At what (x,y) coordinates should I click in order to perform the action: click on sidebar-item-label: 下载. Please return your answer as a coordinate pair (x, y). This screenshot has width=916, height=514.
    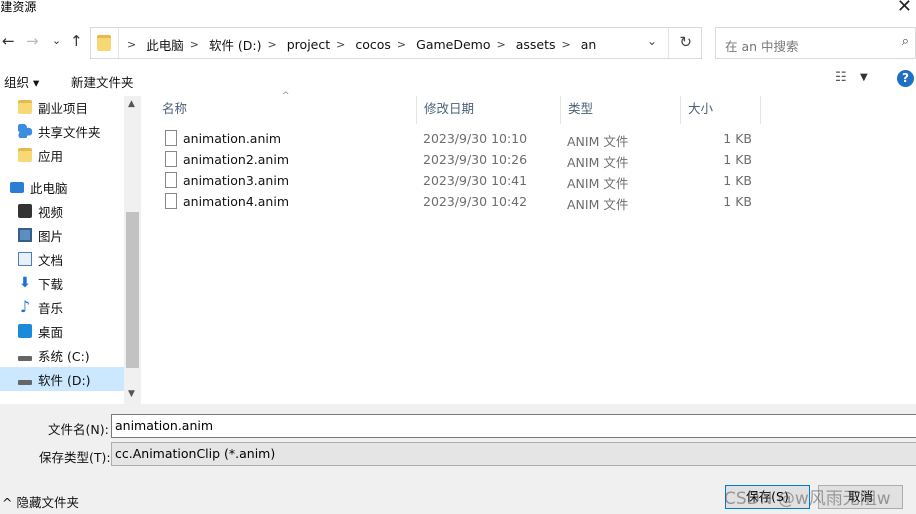
    Looking at the image, I should click on (51, 284).